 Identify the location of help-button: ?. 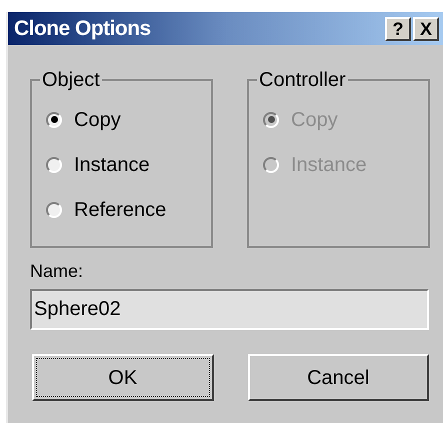
(398, 28).